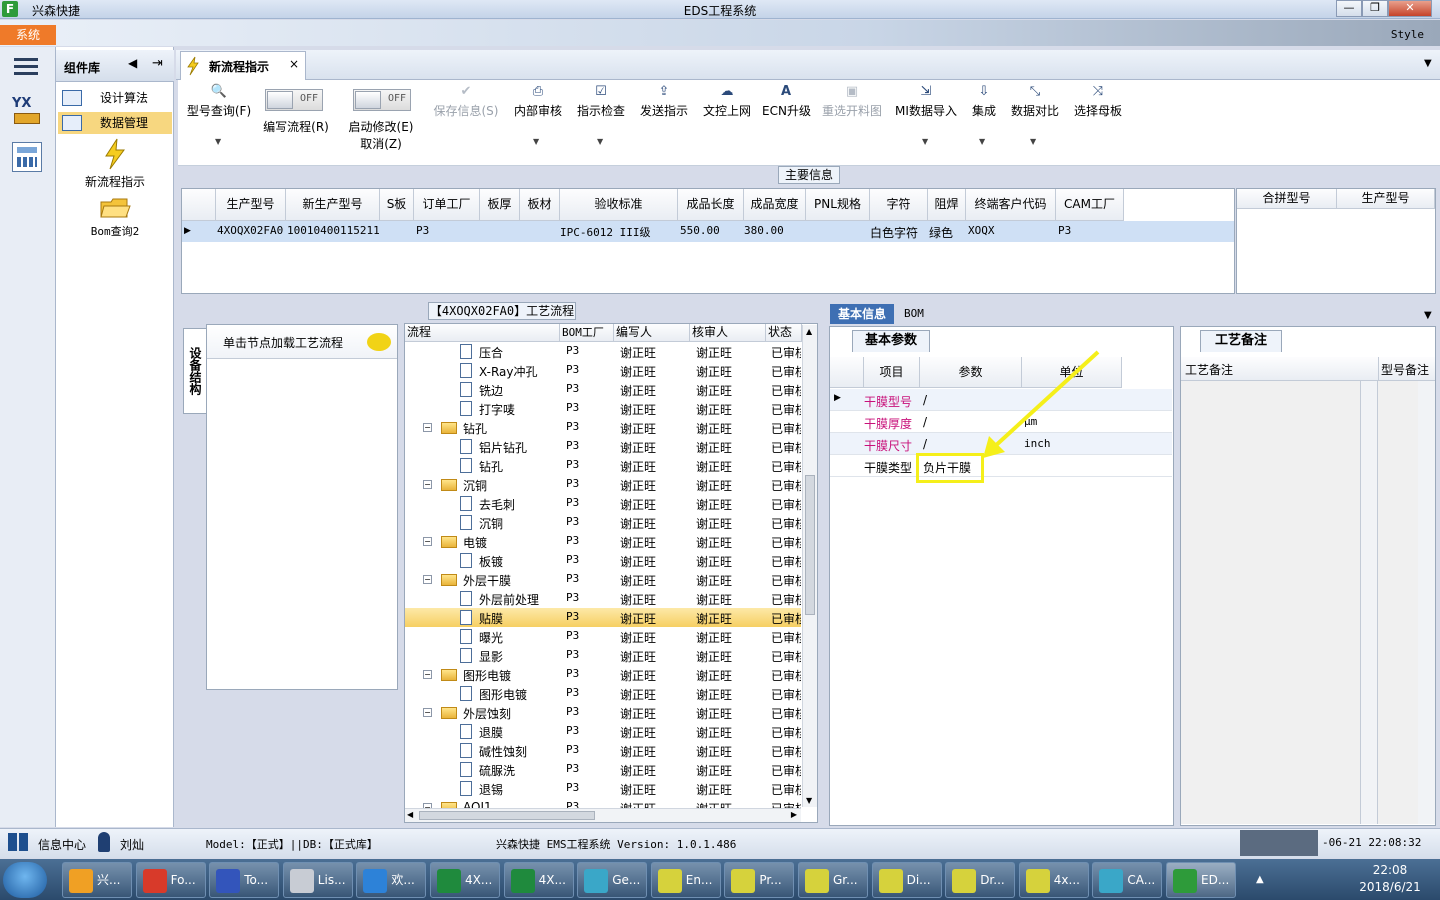  What do you see at coordinates (603, 731) in the screenshot?
I see `tree-row: 退膜 P3 谢正旺 谢正旺 已审核` at bounding box center [603, 731].